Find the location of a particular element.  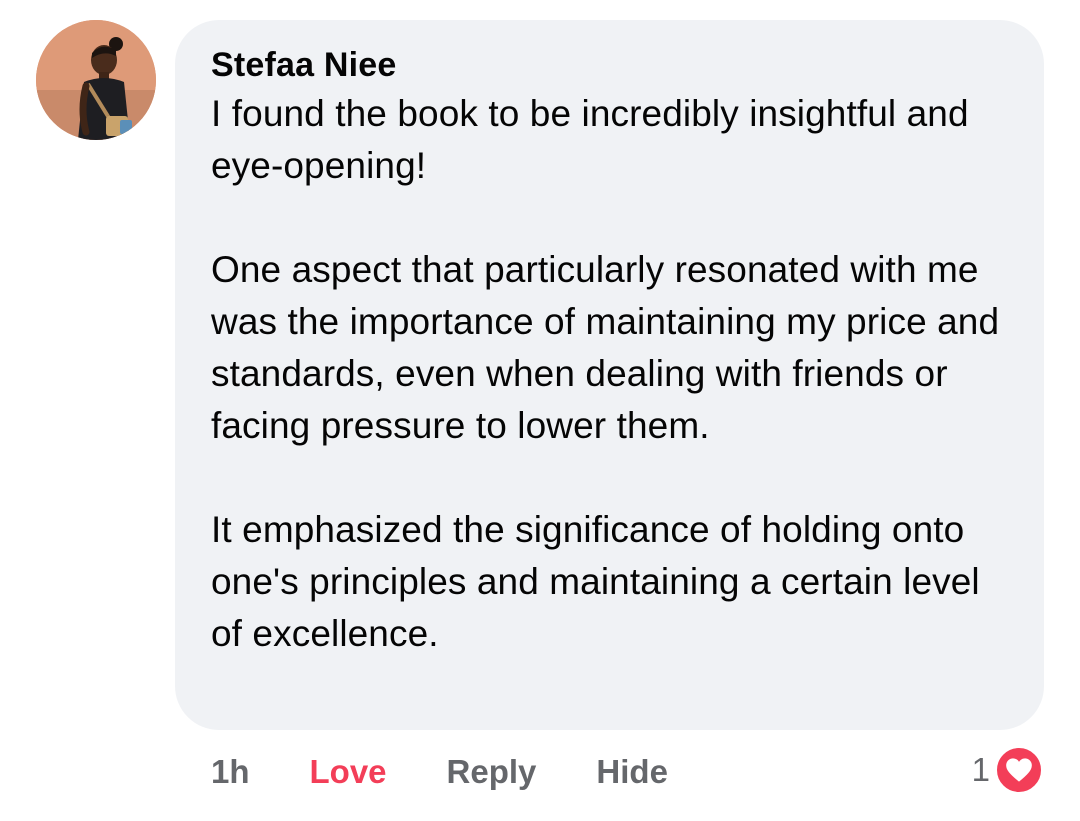

timestamp: 1h is located at coordinates (230, 772).